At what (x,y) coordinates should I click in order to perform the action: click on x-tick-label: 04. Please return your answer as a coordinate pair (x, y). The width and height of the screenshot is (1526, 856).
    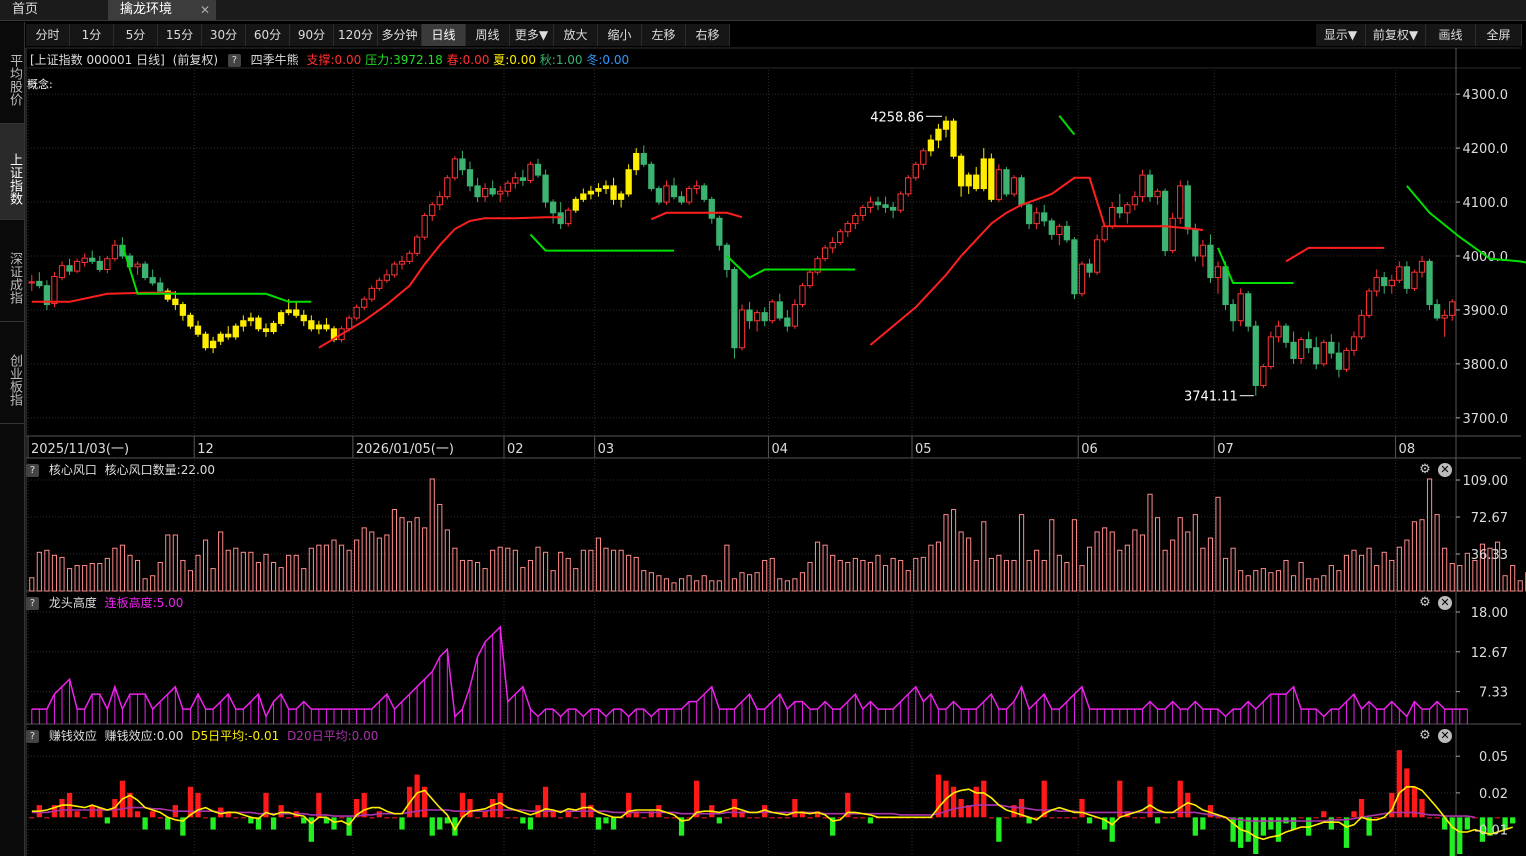
    Looking at the image, I should click on (779, 449).